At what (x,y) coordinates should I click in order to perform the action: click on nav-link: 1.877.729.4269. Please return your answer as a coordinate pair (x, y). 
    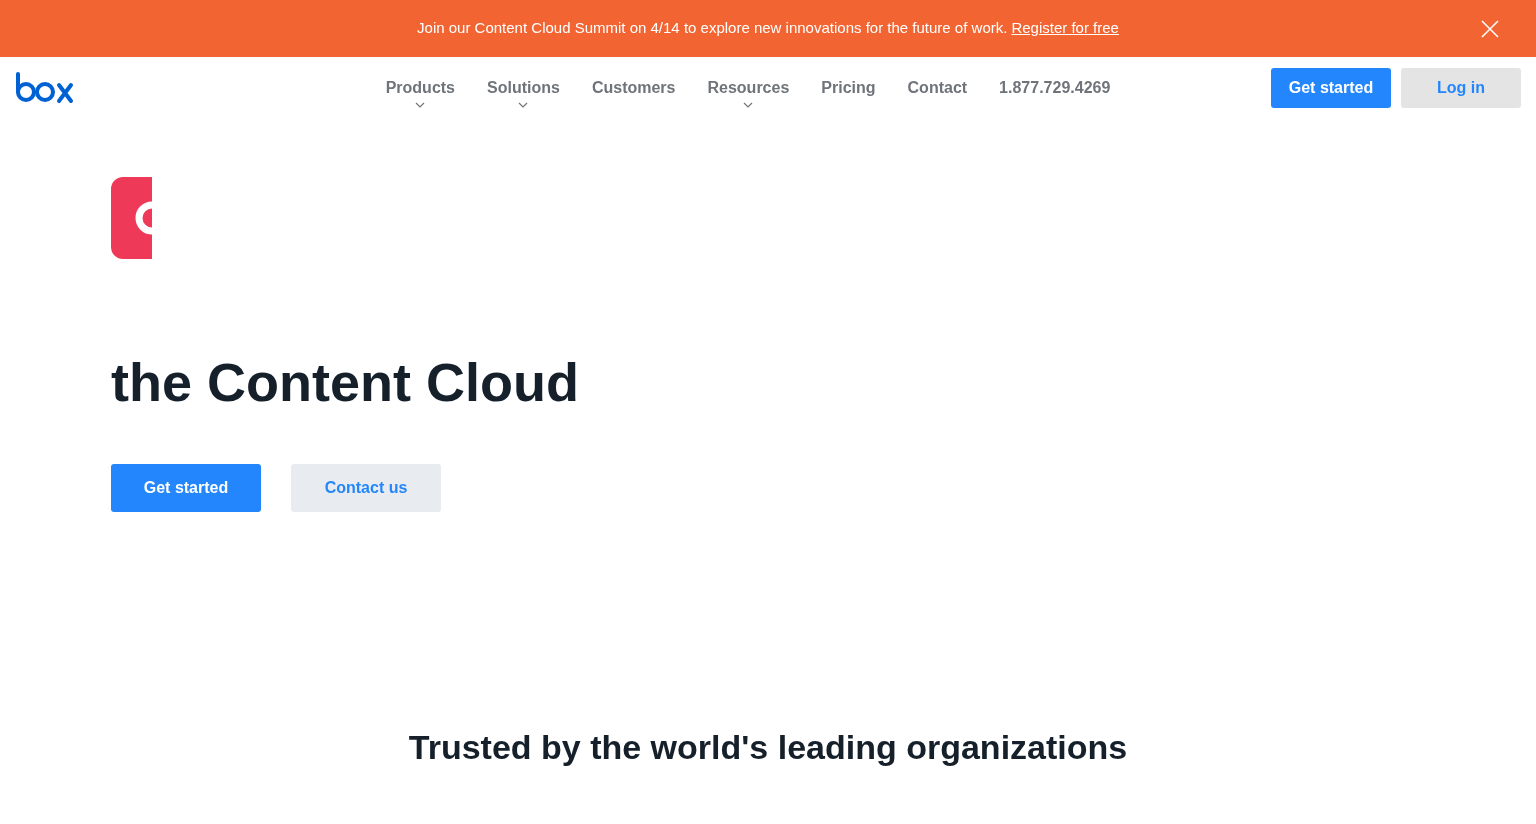
    Looking at the image, I should click on (1055, 88).